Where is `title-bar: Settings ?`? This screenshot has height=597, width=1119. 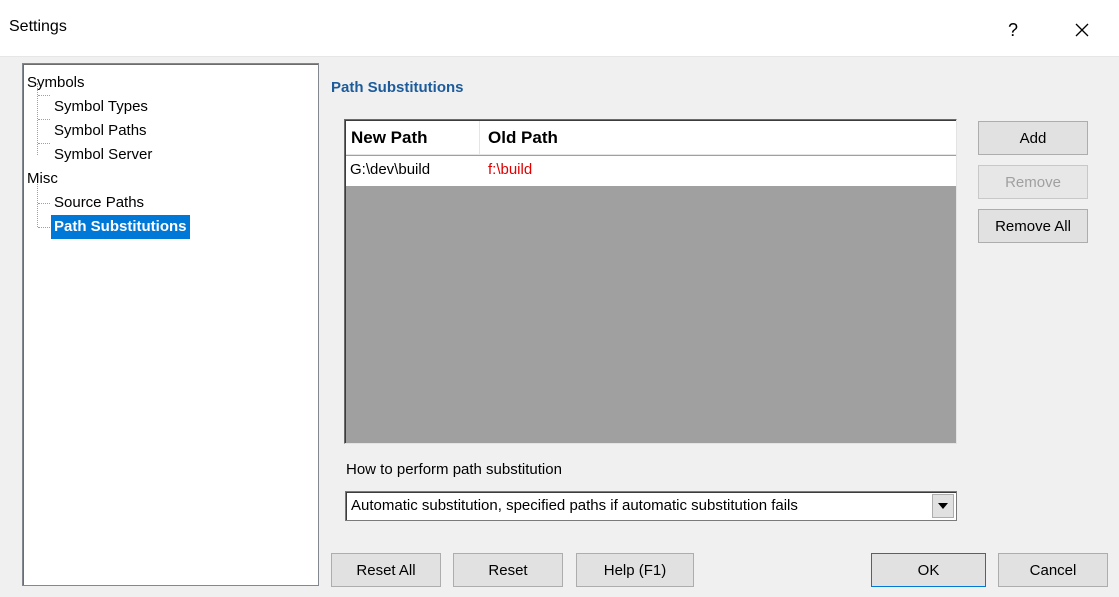
title-bar: Settings ? is located at coordinates (559, 28).